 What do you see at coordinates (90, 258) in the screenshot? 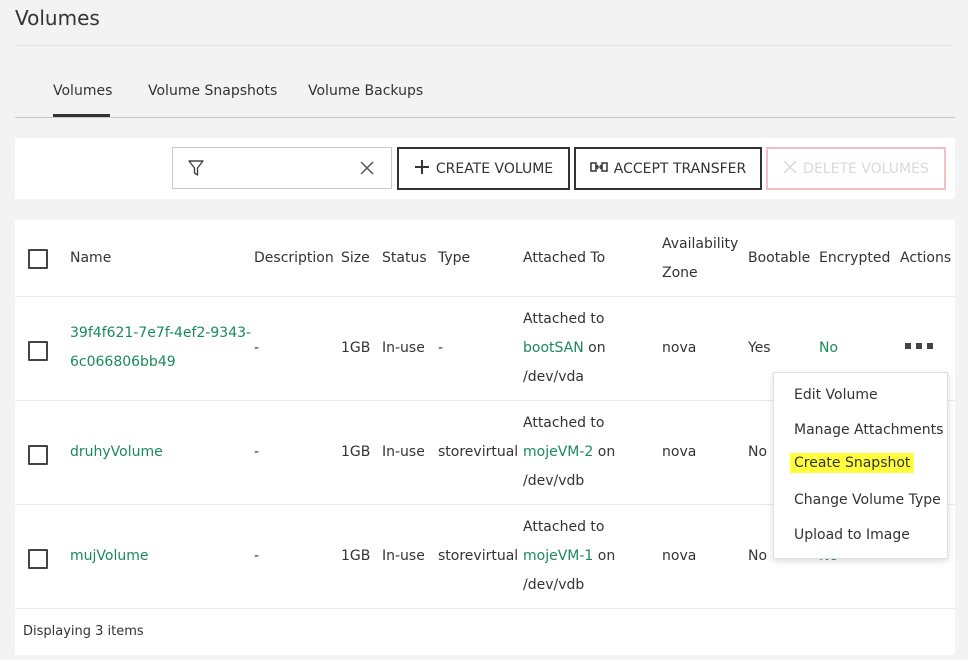
I see `header-name: Name` at bounding box center [90, 258].